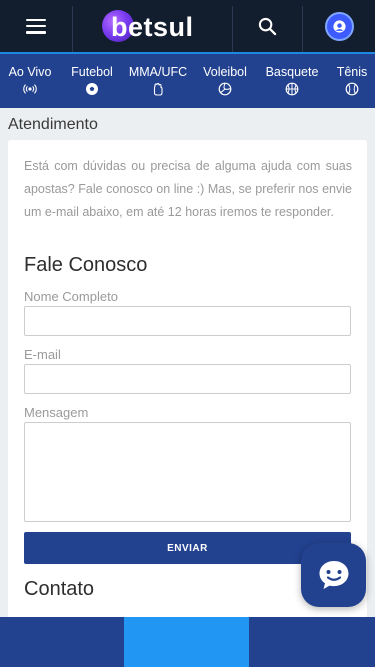  I want to click on page-title: Atendimento, so click(53, 124).